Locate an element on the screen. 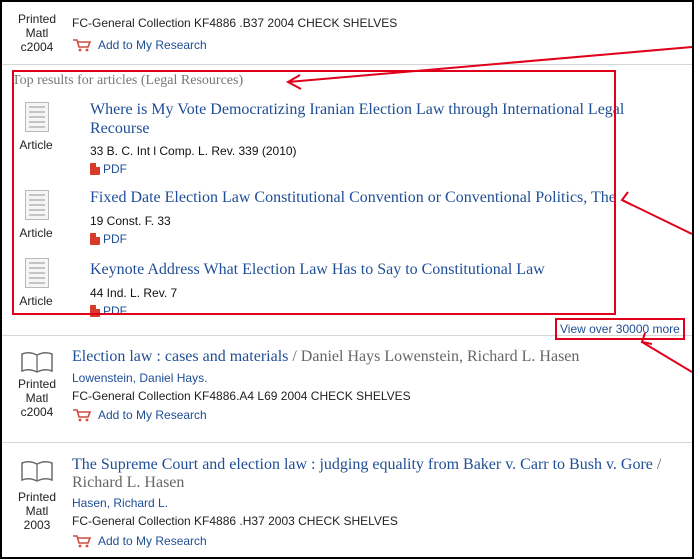 The image size is (694, 559). arrow-head is located at coordinates (646, 338).